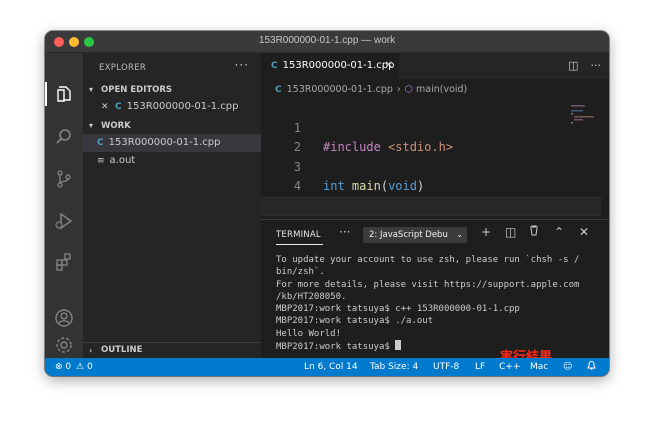 The width and height of the screenshot is (654, 436). I want to click on panel-more-button: ···, so click(344, 232).